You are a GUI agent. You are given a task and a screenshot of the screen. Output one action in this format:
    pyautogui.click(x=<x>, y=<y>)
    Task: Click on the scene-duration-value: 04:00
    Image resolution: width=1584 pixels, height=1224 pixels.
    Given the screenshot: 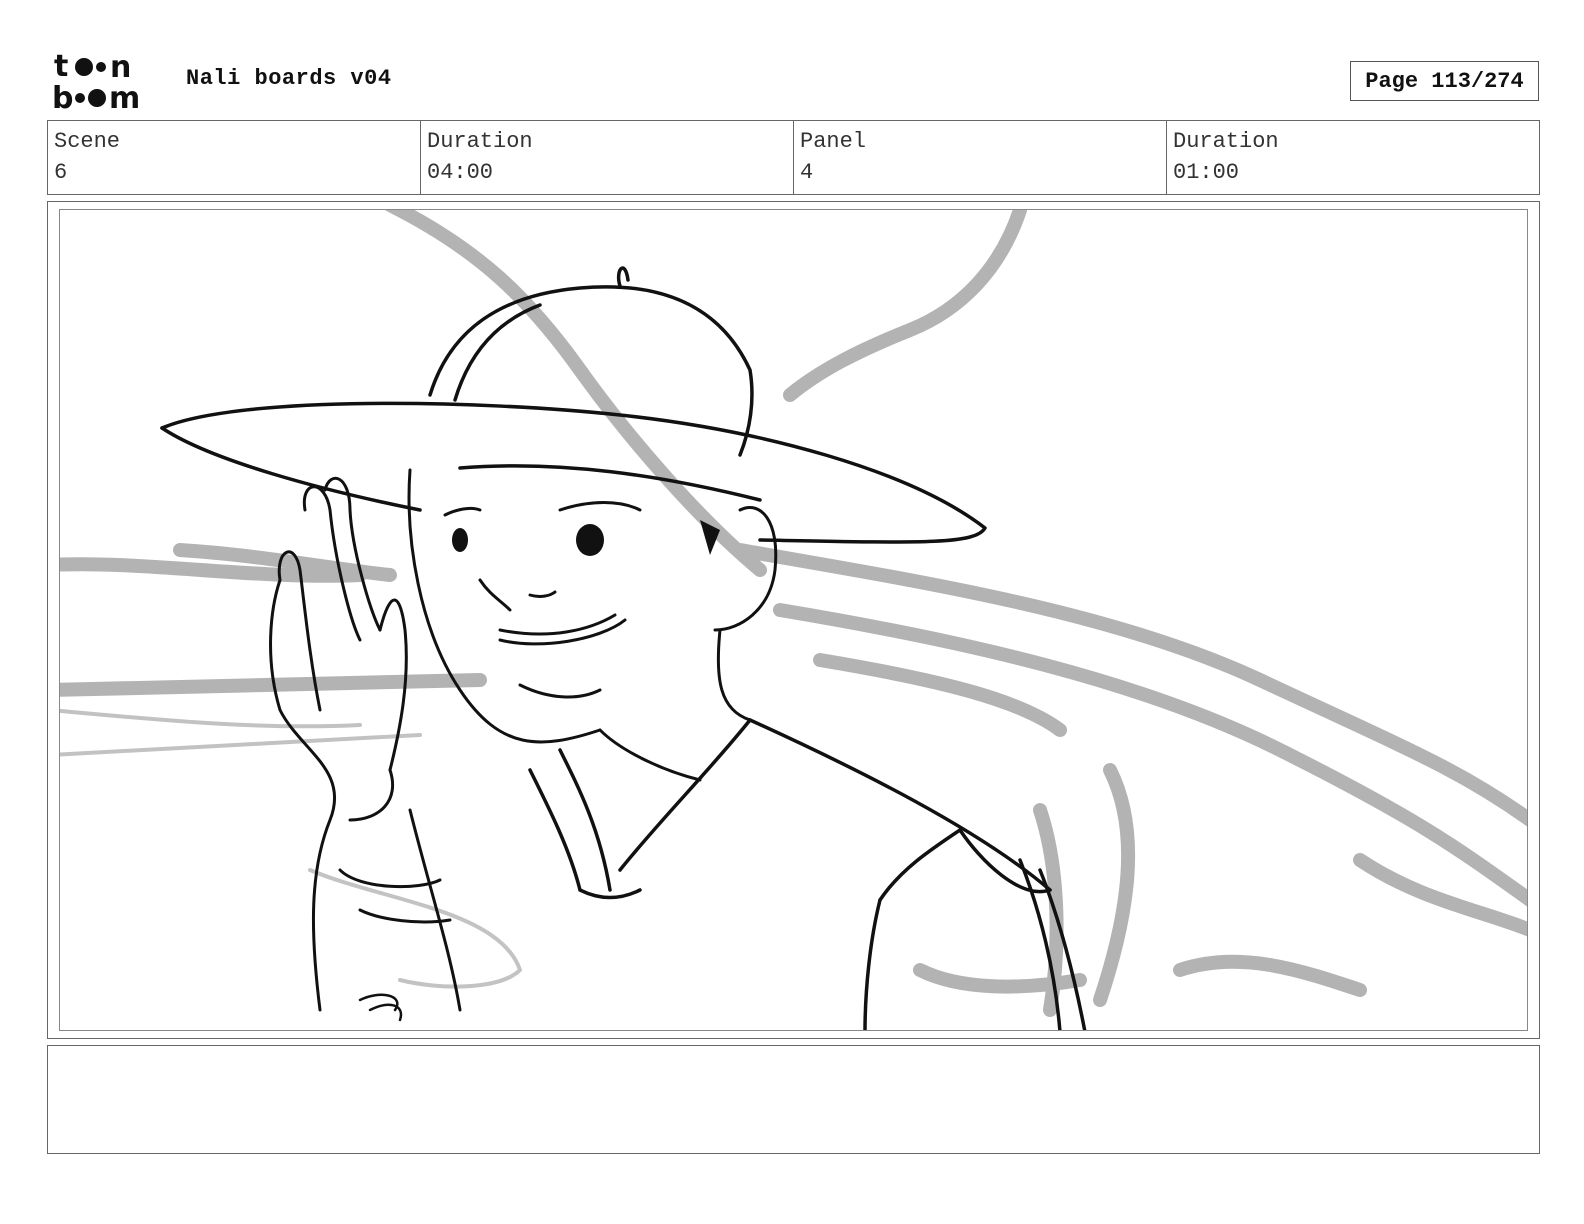 What is the action you would take?
    pyautogui.click(x=460, y=172)
    